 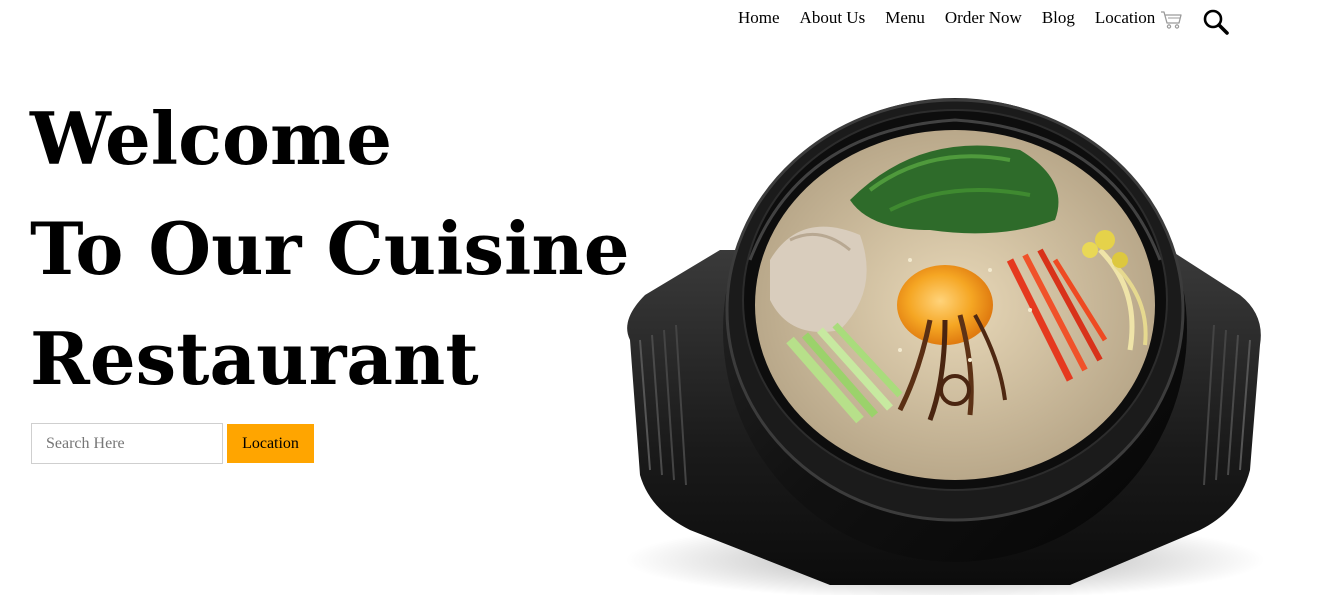 I want to click on hero-line-1: Welcome, so click(x=211, y=138).